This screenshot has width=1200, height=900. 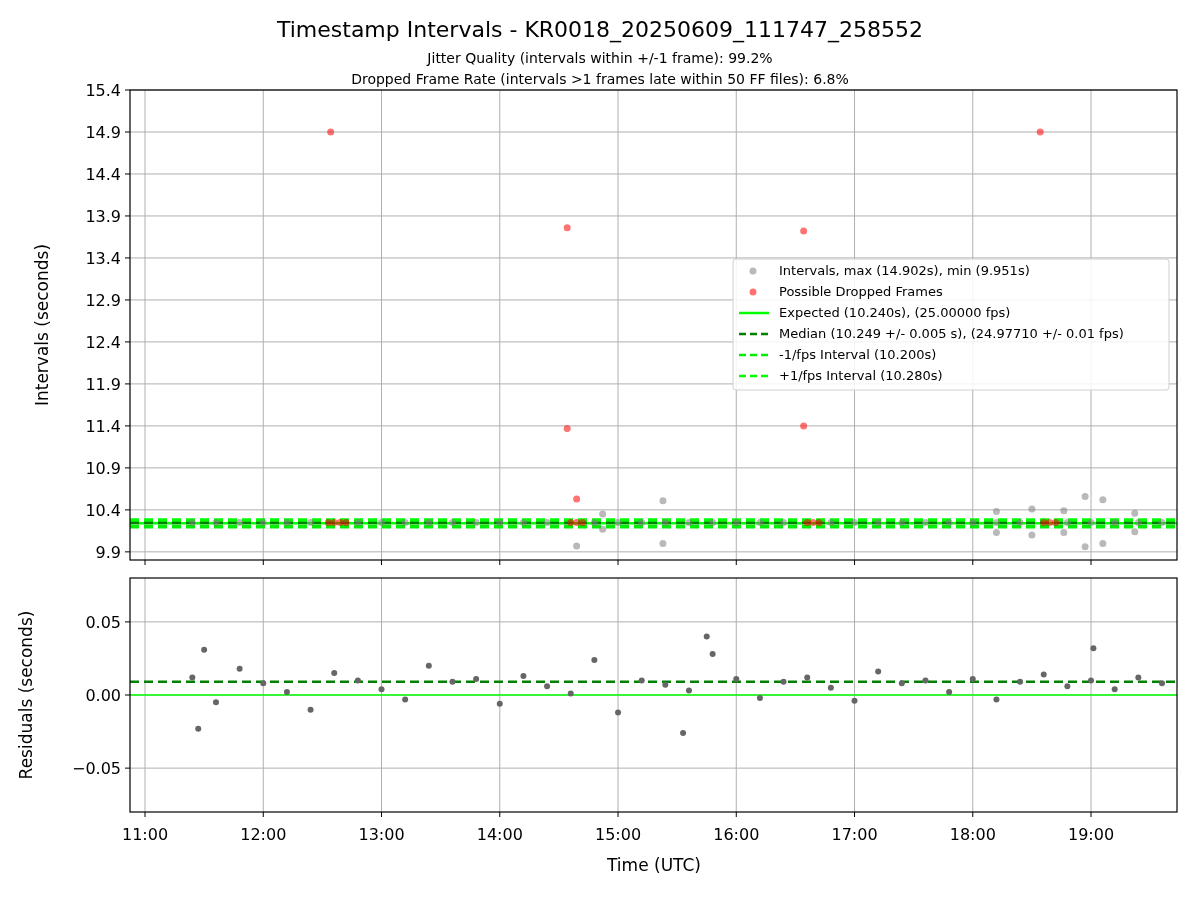 What do you see at coordinates (103, 510) in the screenshot?
I see `y-tick-label: 10.4` at bounding box center [103, 510].